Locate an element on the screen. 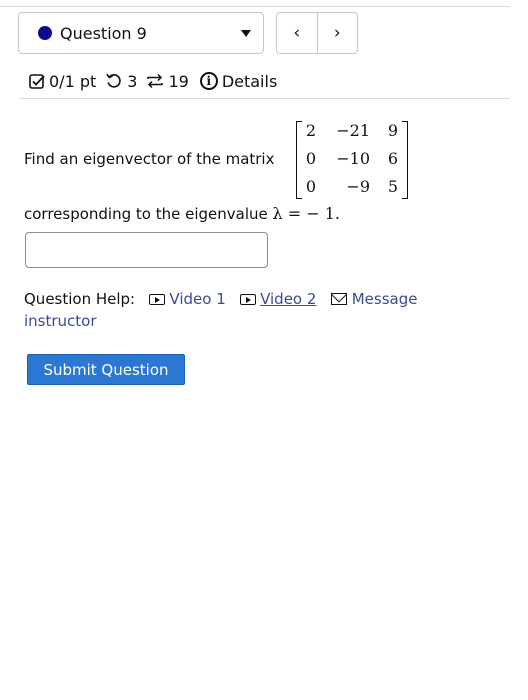 This screenshot has height=700, width=528. matrix-cell: 6 is located at coordinates (392, 158).